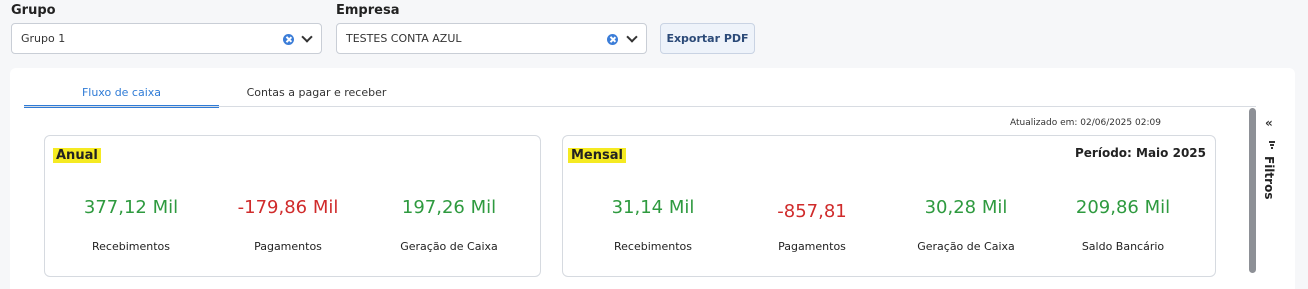 This screenshot has height=289, width=1308. What do you see at coordinates (288, 246) in the screenshot?
I see `annual-pagamentos-label: Pagamentos` at bounding box center [288, 246].